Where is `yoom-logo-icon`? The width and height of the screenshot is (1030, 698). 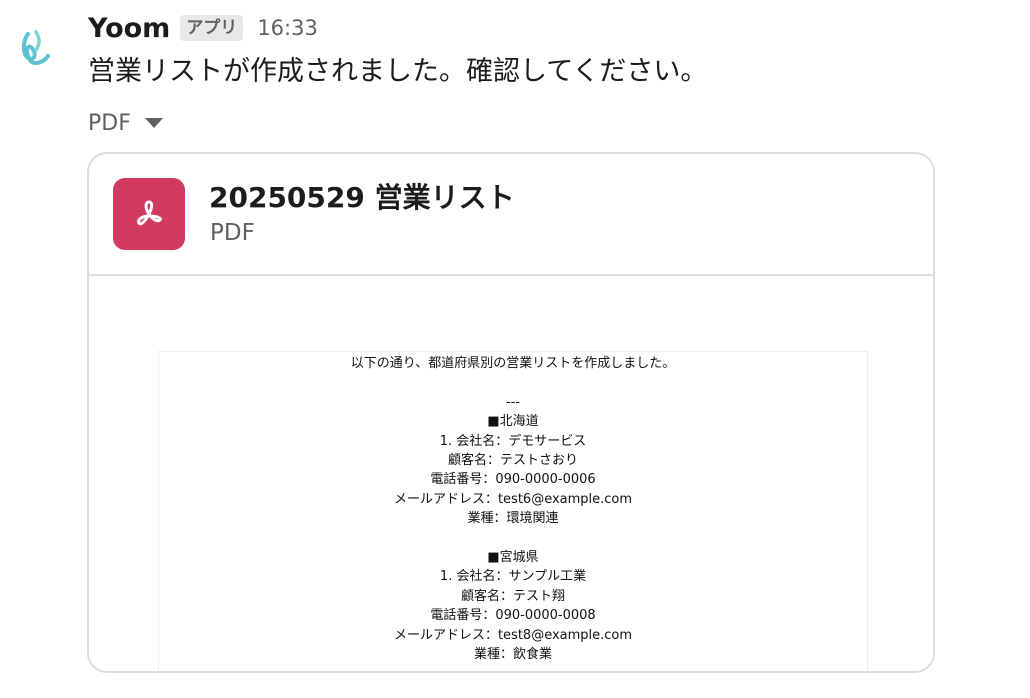 yoom-logo-icon is located at coordinates (35, 47).